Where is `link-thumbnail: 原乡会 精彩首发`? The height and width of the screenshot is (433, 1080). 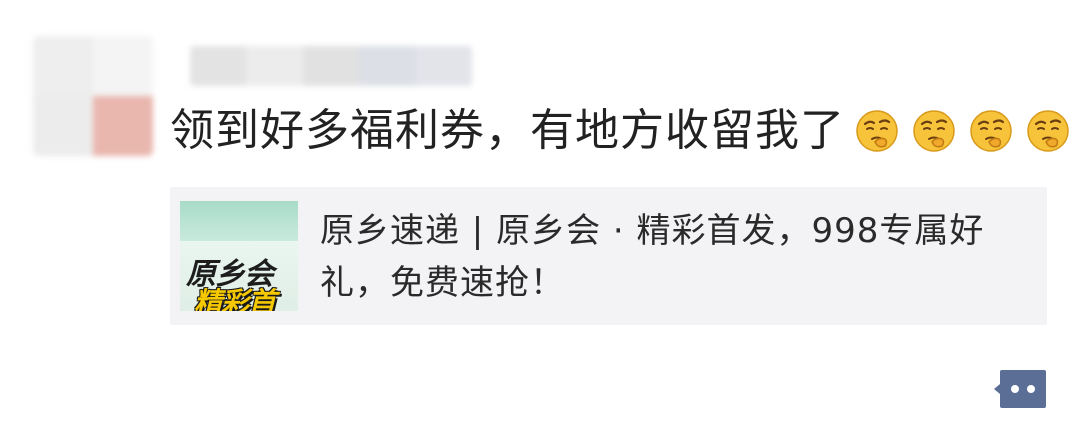
link-thumbnail: 原乡会 精彩首发 is located at coordinates (239, 256).